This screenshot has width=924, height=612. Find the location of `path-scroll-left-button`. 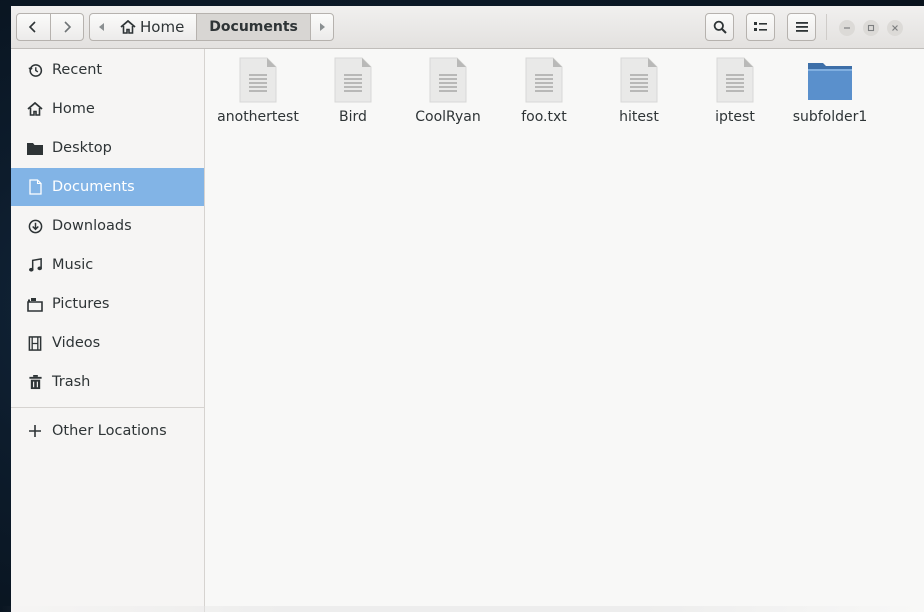

path-scroll-left-button is located at coordinates (102, 27).